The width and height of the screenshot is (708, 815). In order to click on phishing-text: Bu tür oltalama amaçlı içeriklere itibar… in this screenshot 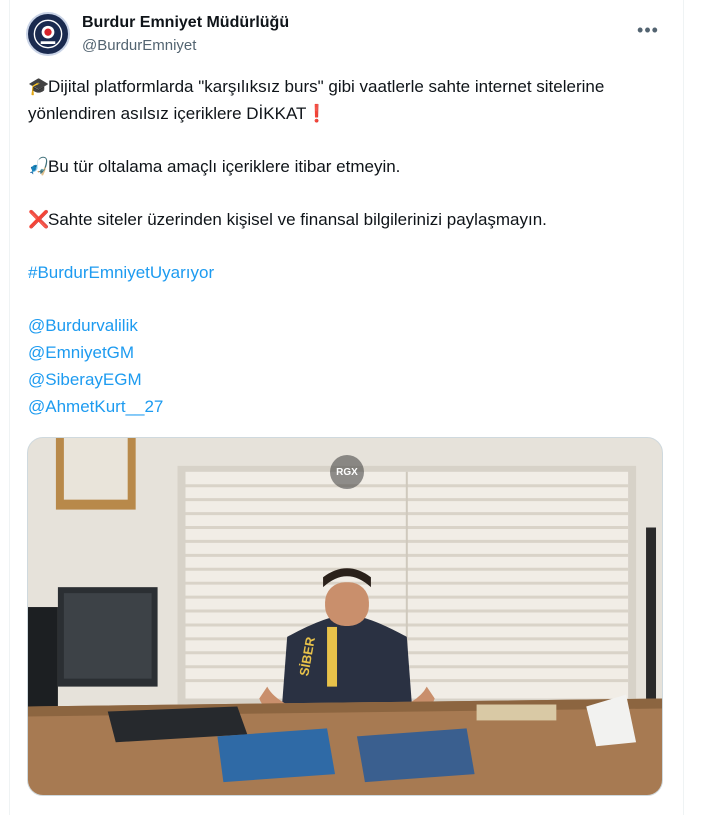, I will do `click(224, 166)`.